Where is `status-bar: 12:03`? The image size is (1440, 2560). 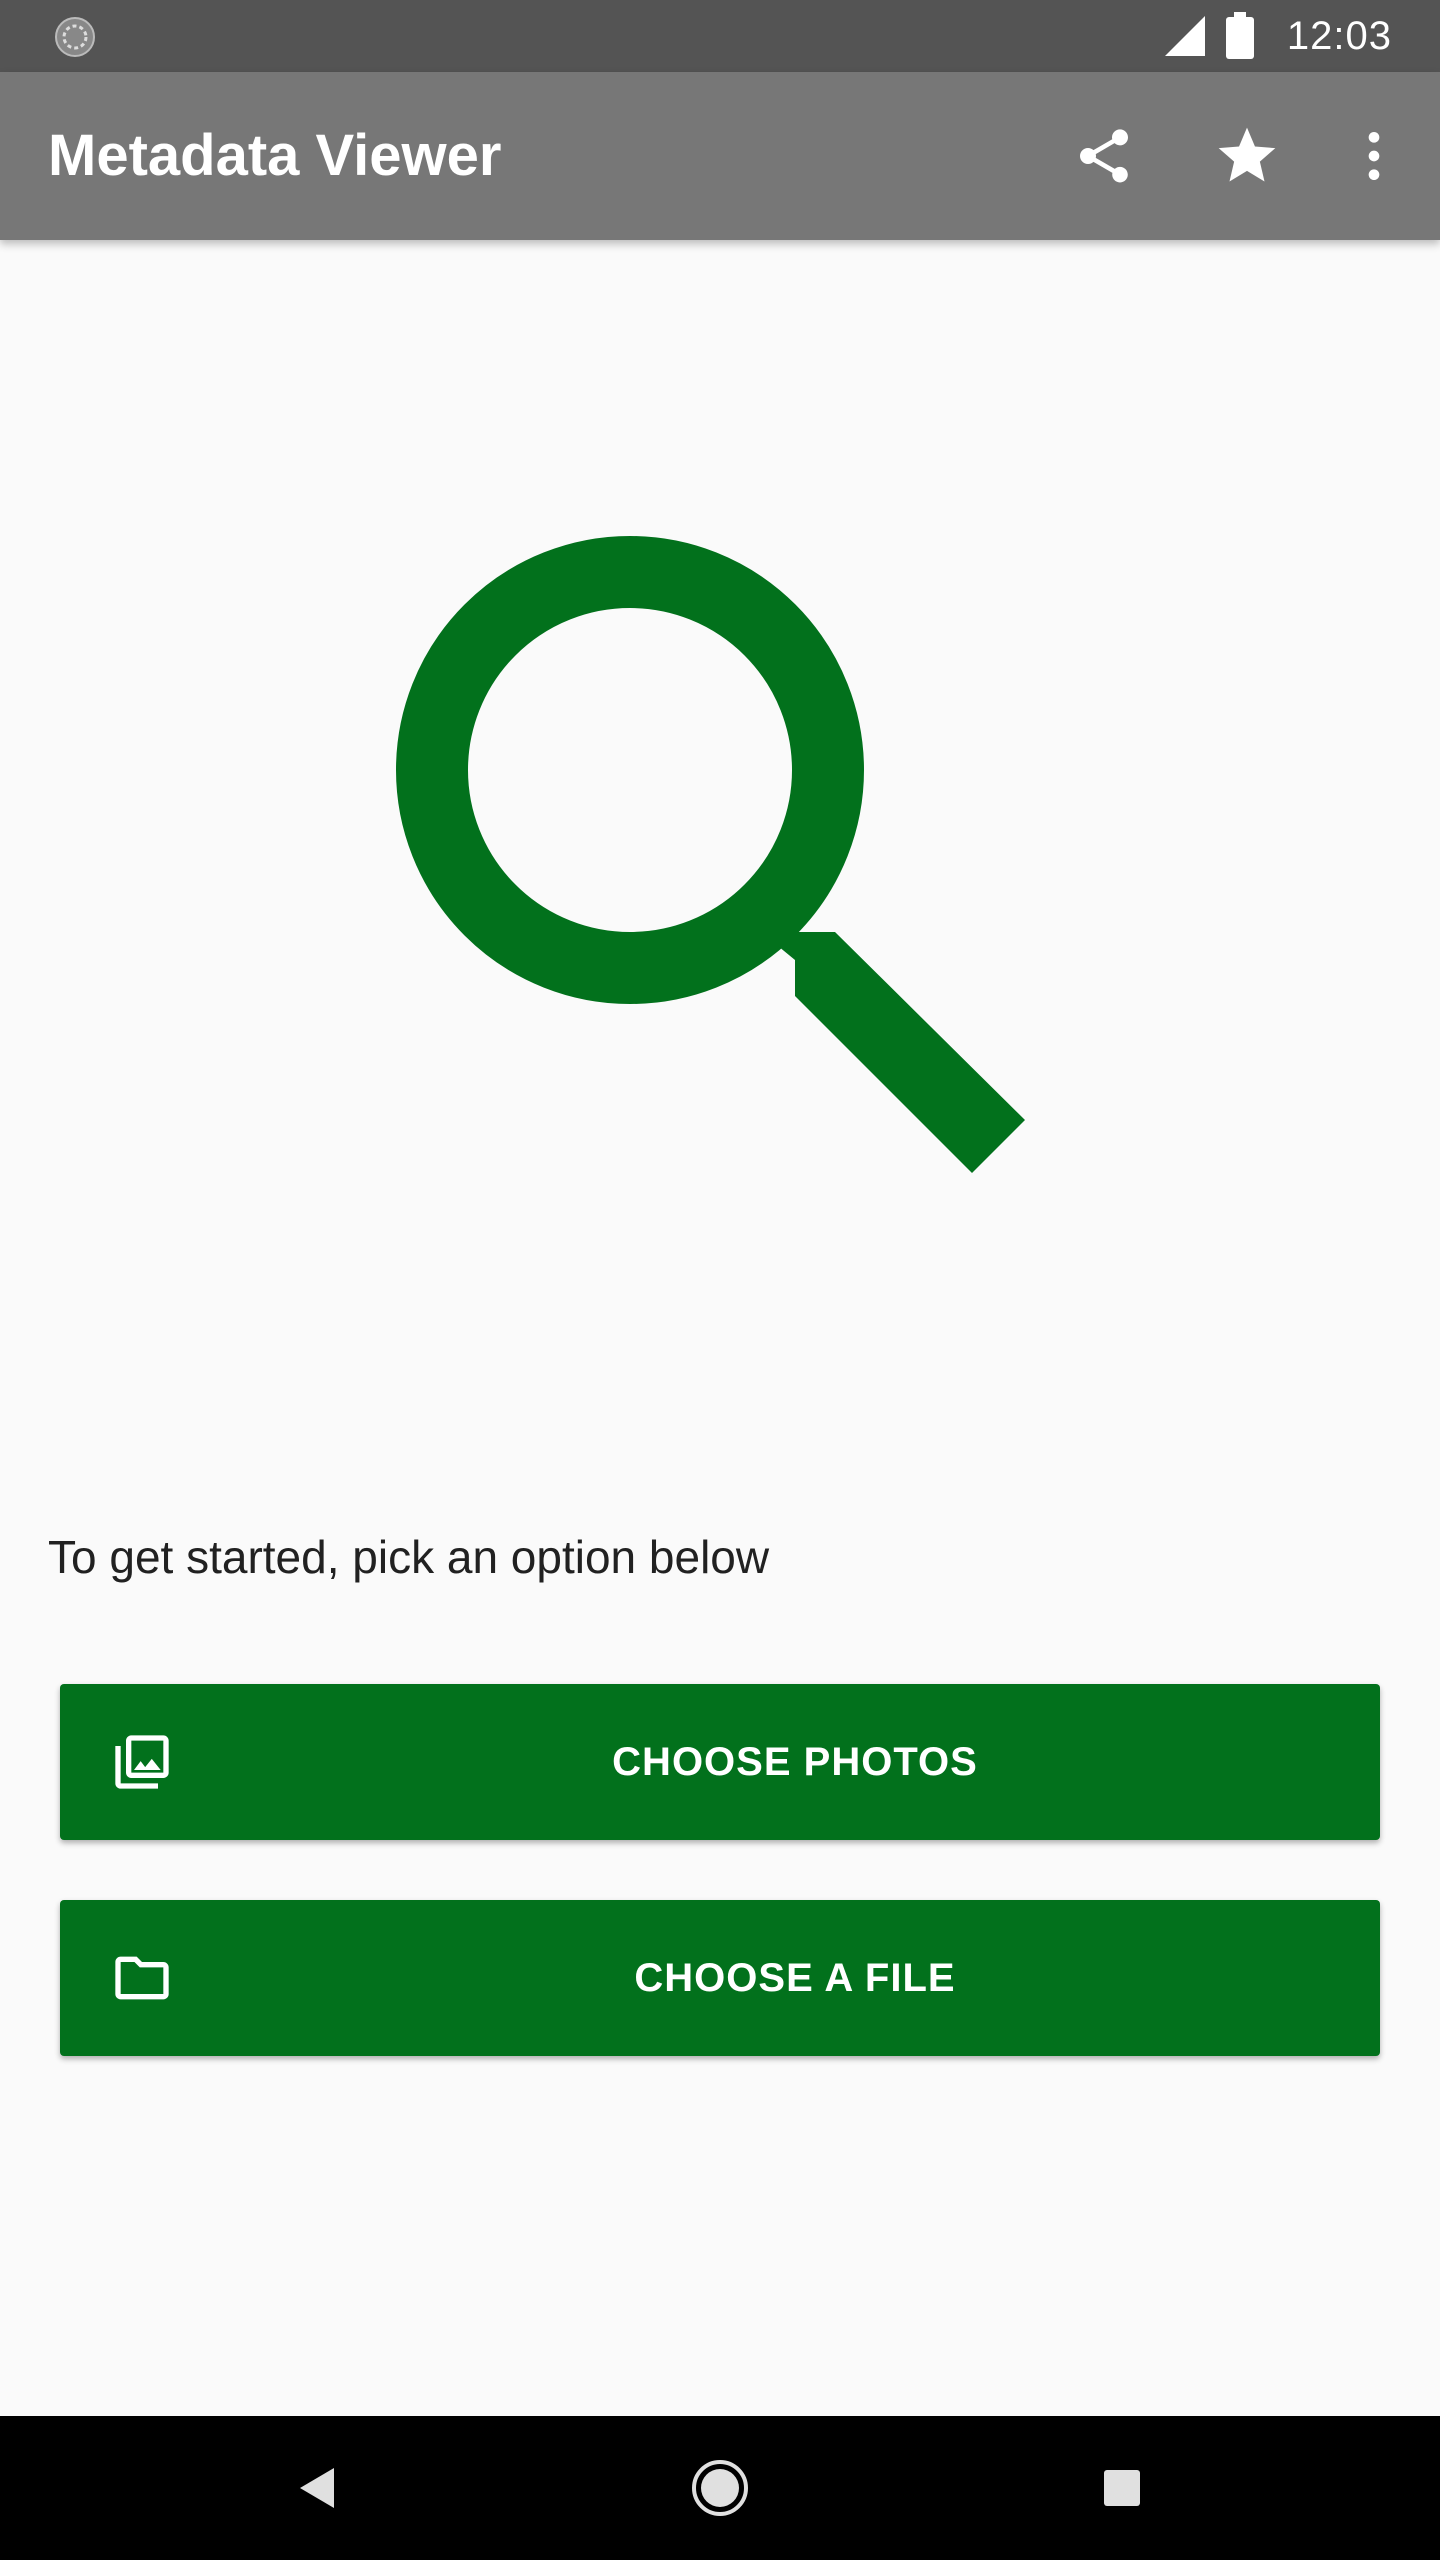
status-bar: 12:03 is located at coordinates (720, 36).